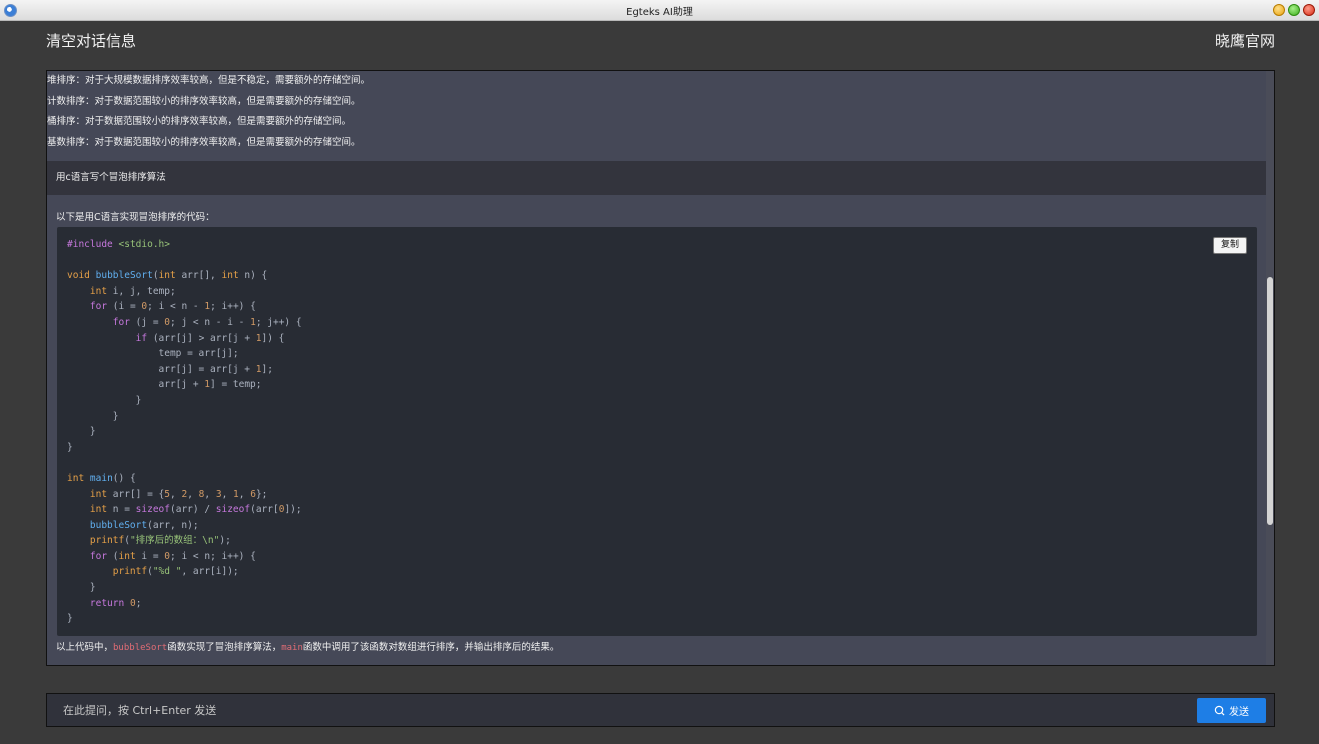 The width and height of the screenshot is (1319, 744). Describe the element at coordinates (204, 101) in the screenshot. I see `previous-line: 计数排序：对于数据范围较小的排序效率较高，但是需要额外的存储空间。` at that location.